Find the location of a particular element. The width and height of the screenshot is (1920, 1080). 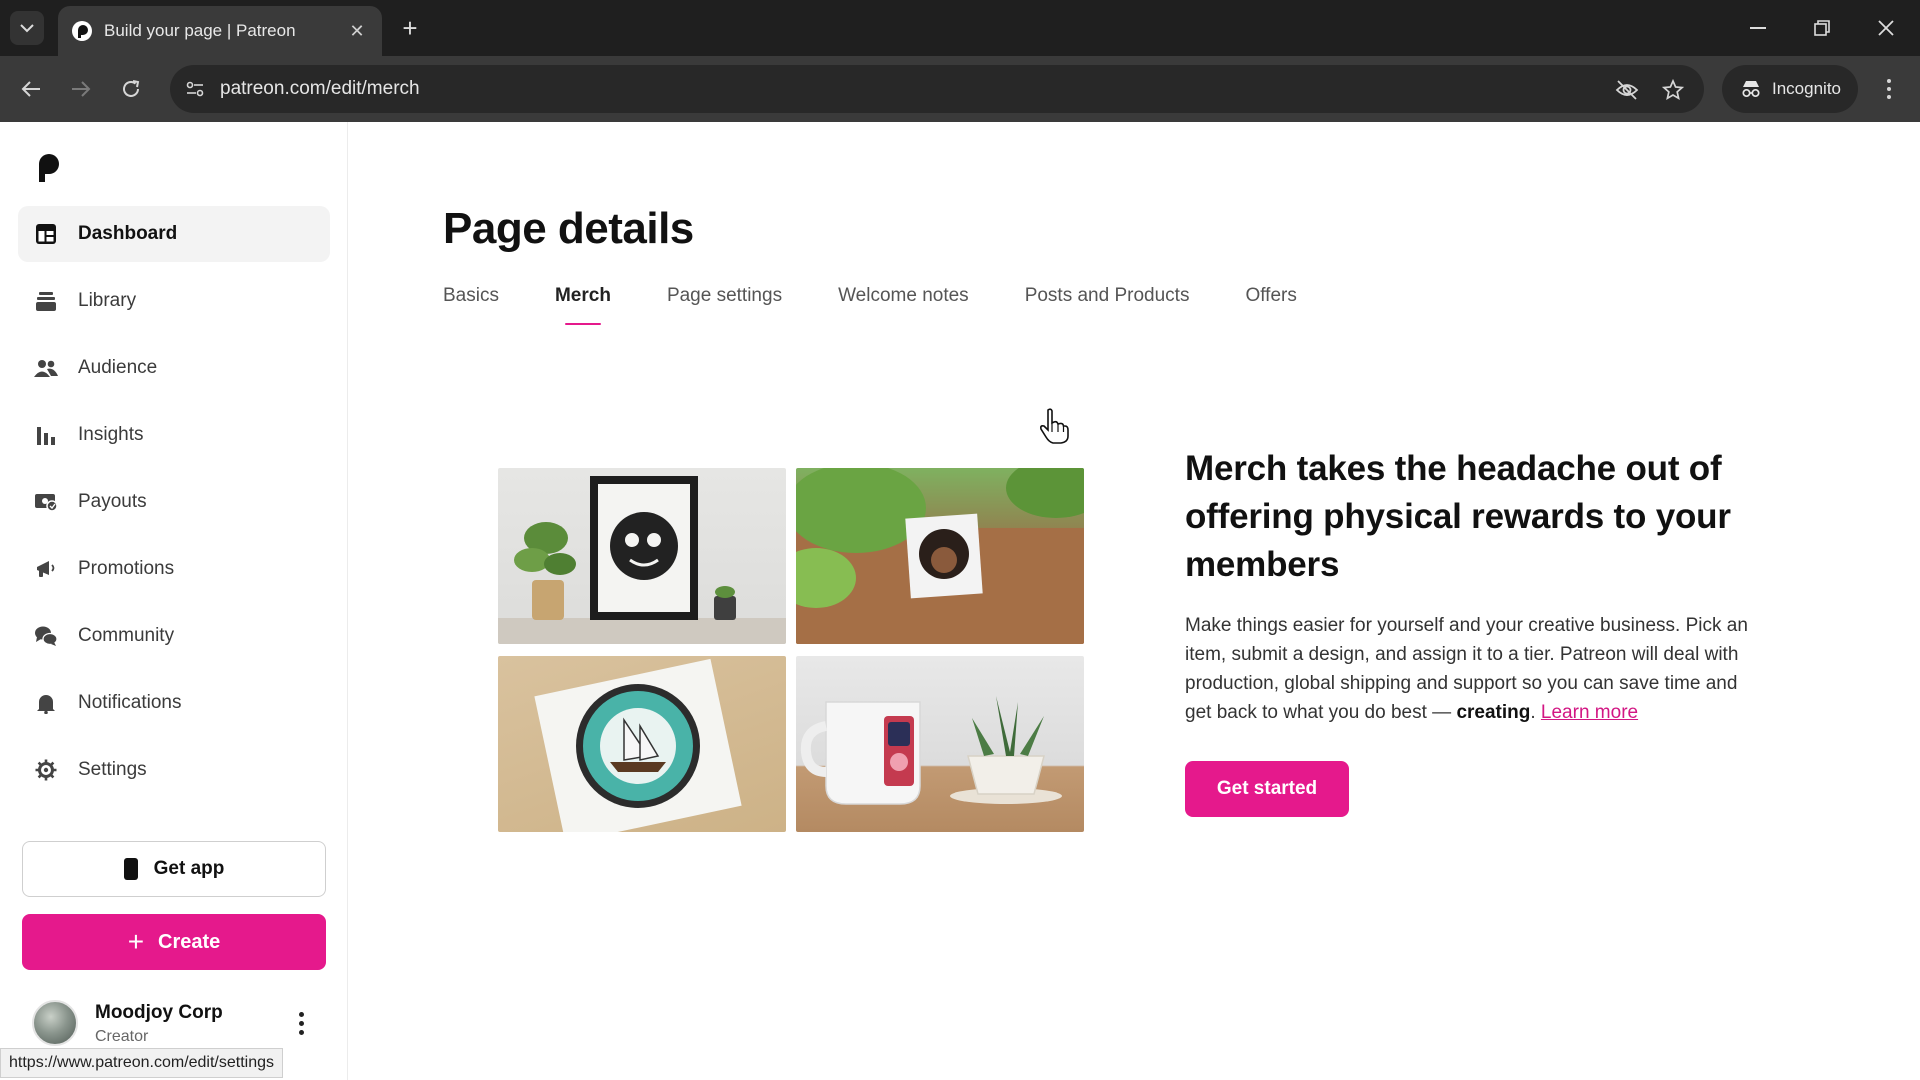

browser-tabstrip: Build your page | Patreon ✕ + is located at coordinates (960, 28).